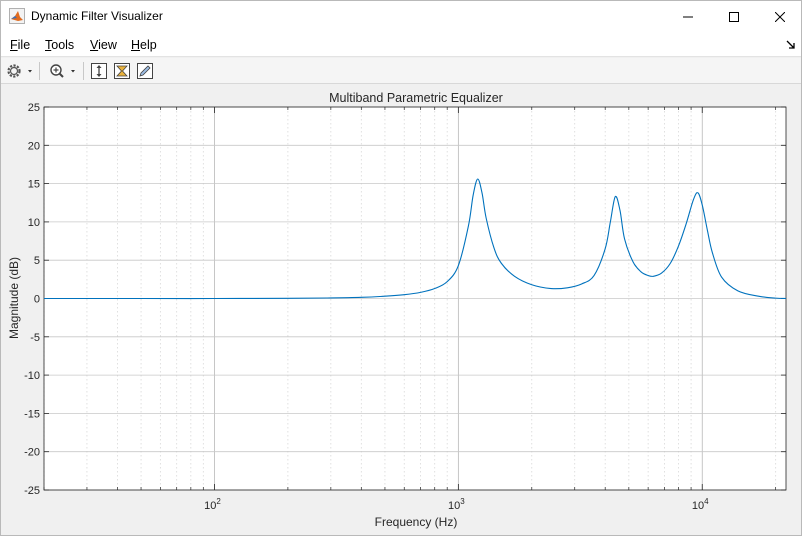  I want to click on autoscale-y-icon, so click(99, 71).